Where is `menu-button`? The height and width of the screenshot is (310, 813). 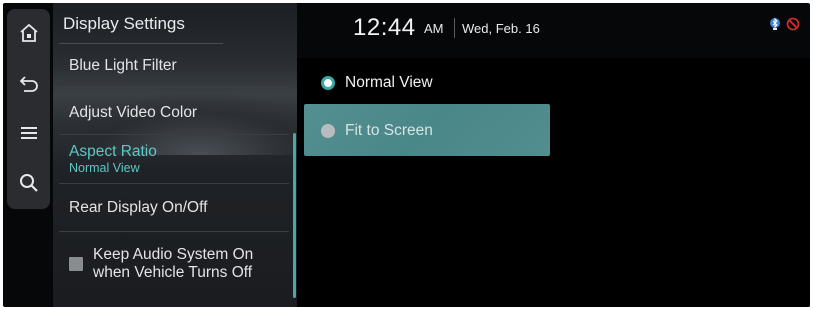 menu-button is located at coordinates (28, 133).